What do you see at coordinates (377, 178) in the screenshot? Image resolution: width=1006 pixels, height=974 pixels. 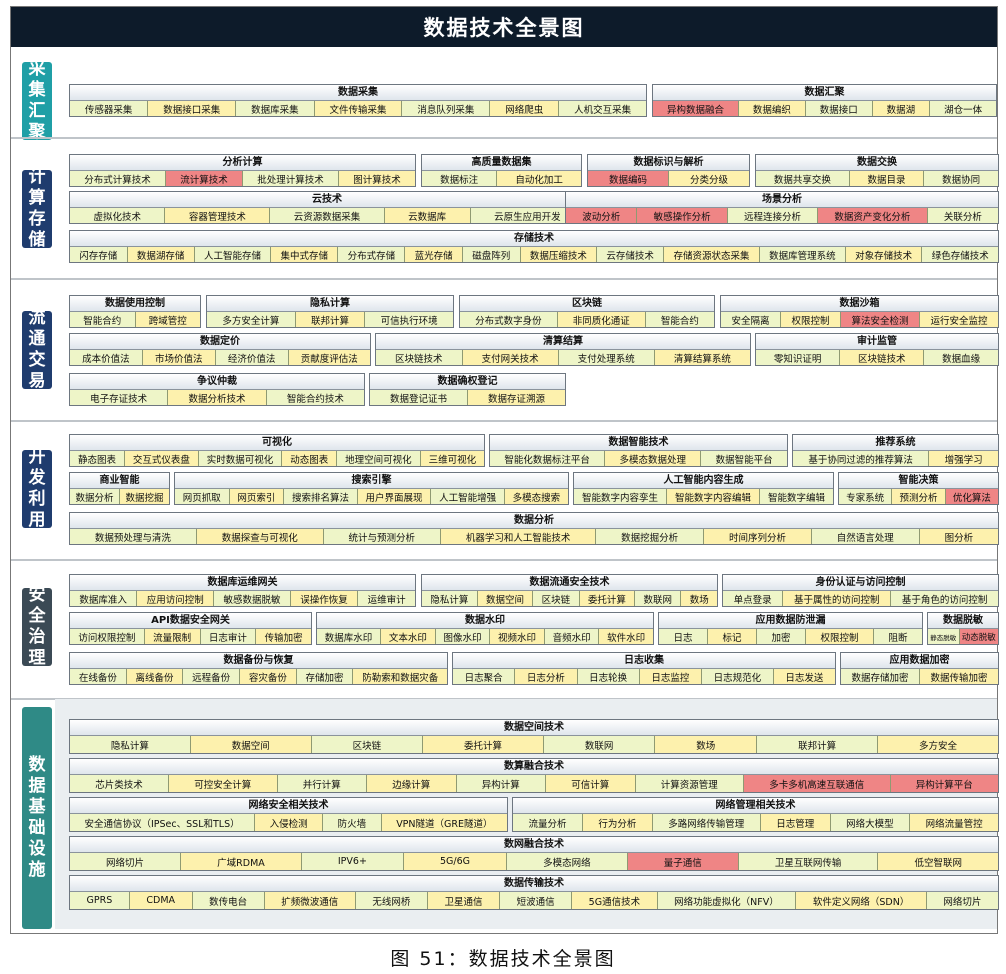 I see `tech-item: 图计算技术` at bounding box center [377, 178].